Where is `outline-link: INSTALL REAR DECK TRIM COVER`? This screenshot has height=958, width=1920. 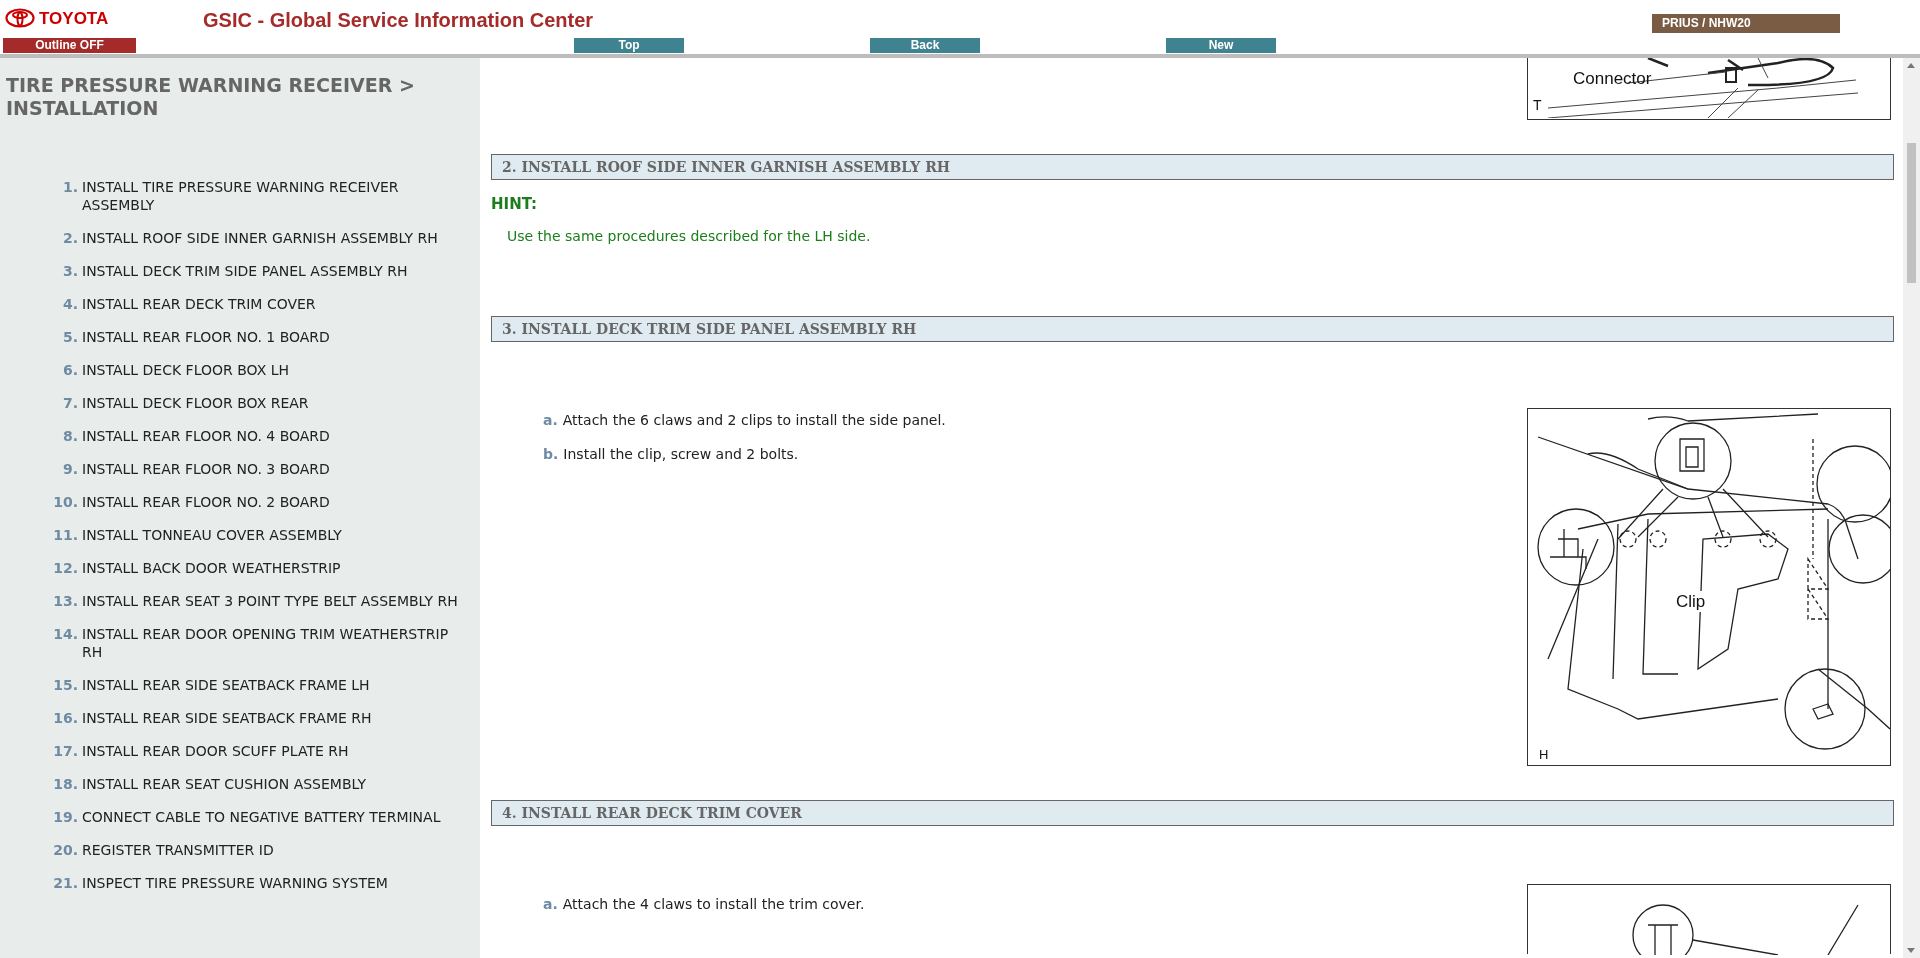 outline-link: INSTALL REAR DECK TRIM COVER is located at coordinates (274, 304).